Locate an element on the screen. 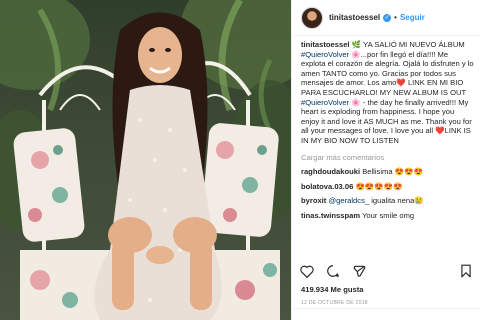  likes-count: 419.934 Me gusta is located at coordinates (332, 289).